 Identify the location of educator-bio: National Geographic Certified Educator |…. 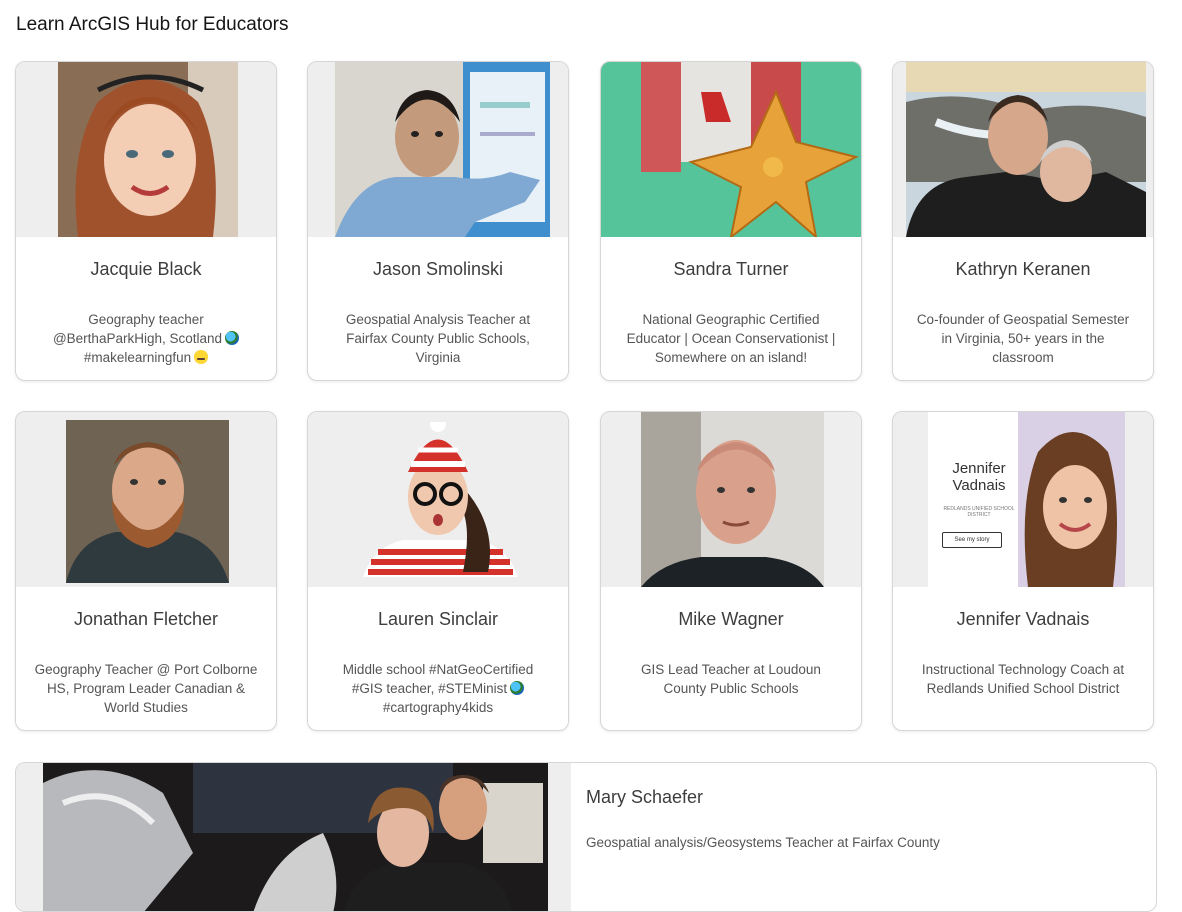
(731, 338).